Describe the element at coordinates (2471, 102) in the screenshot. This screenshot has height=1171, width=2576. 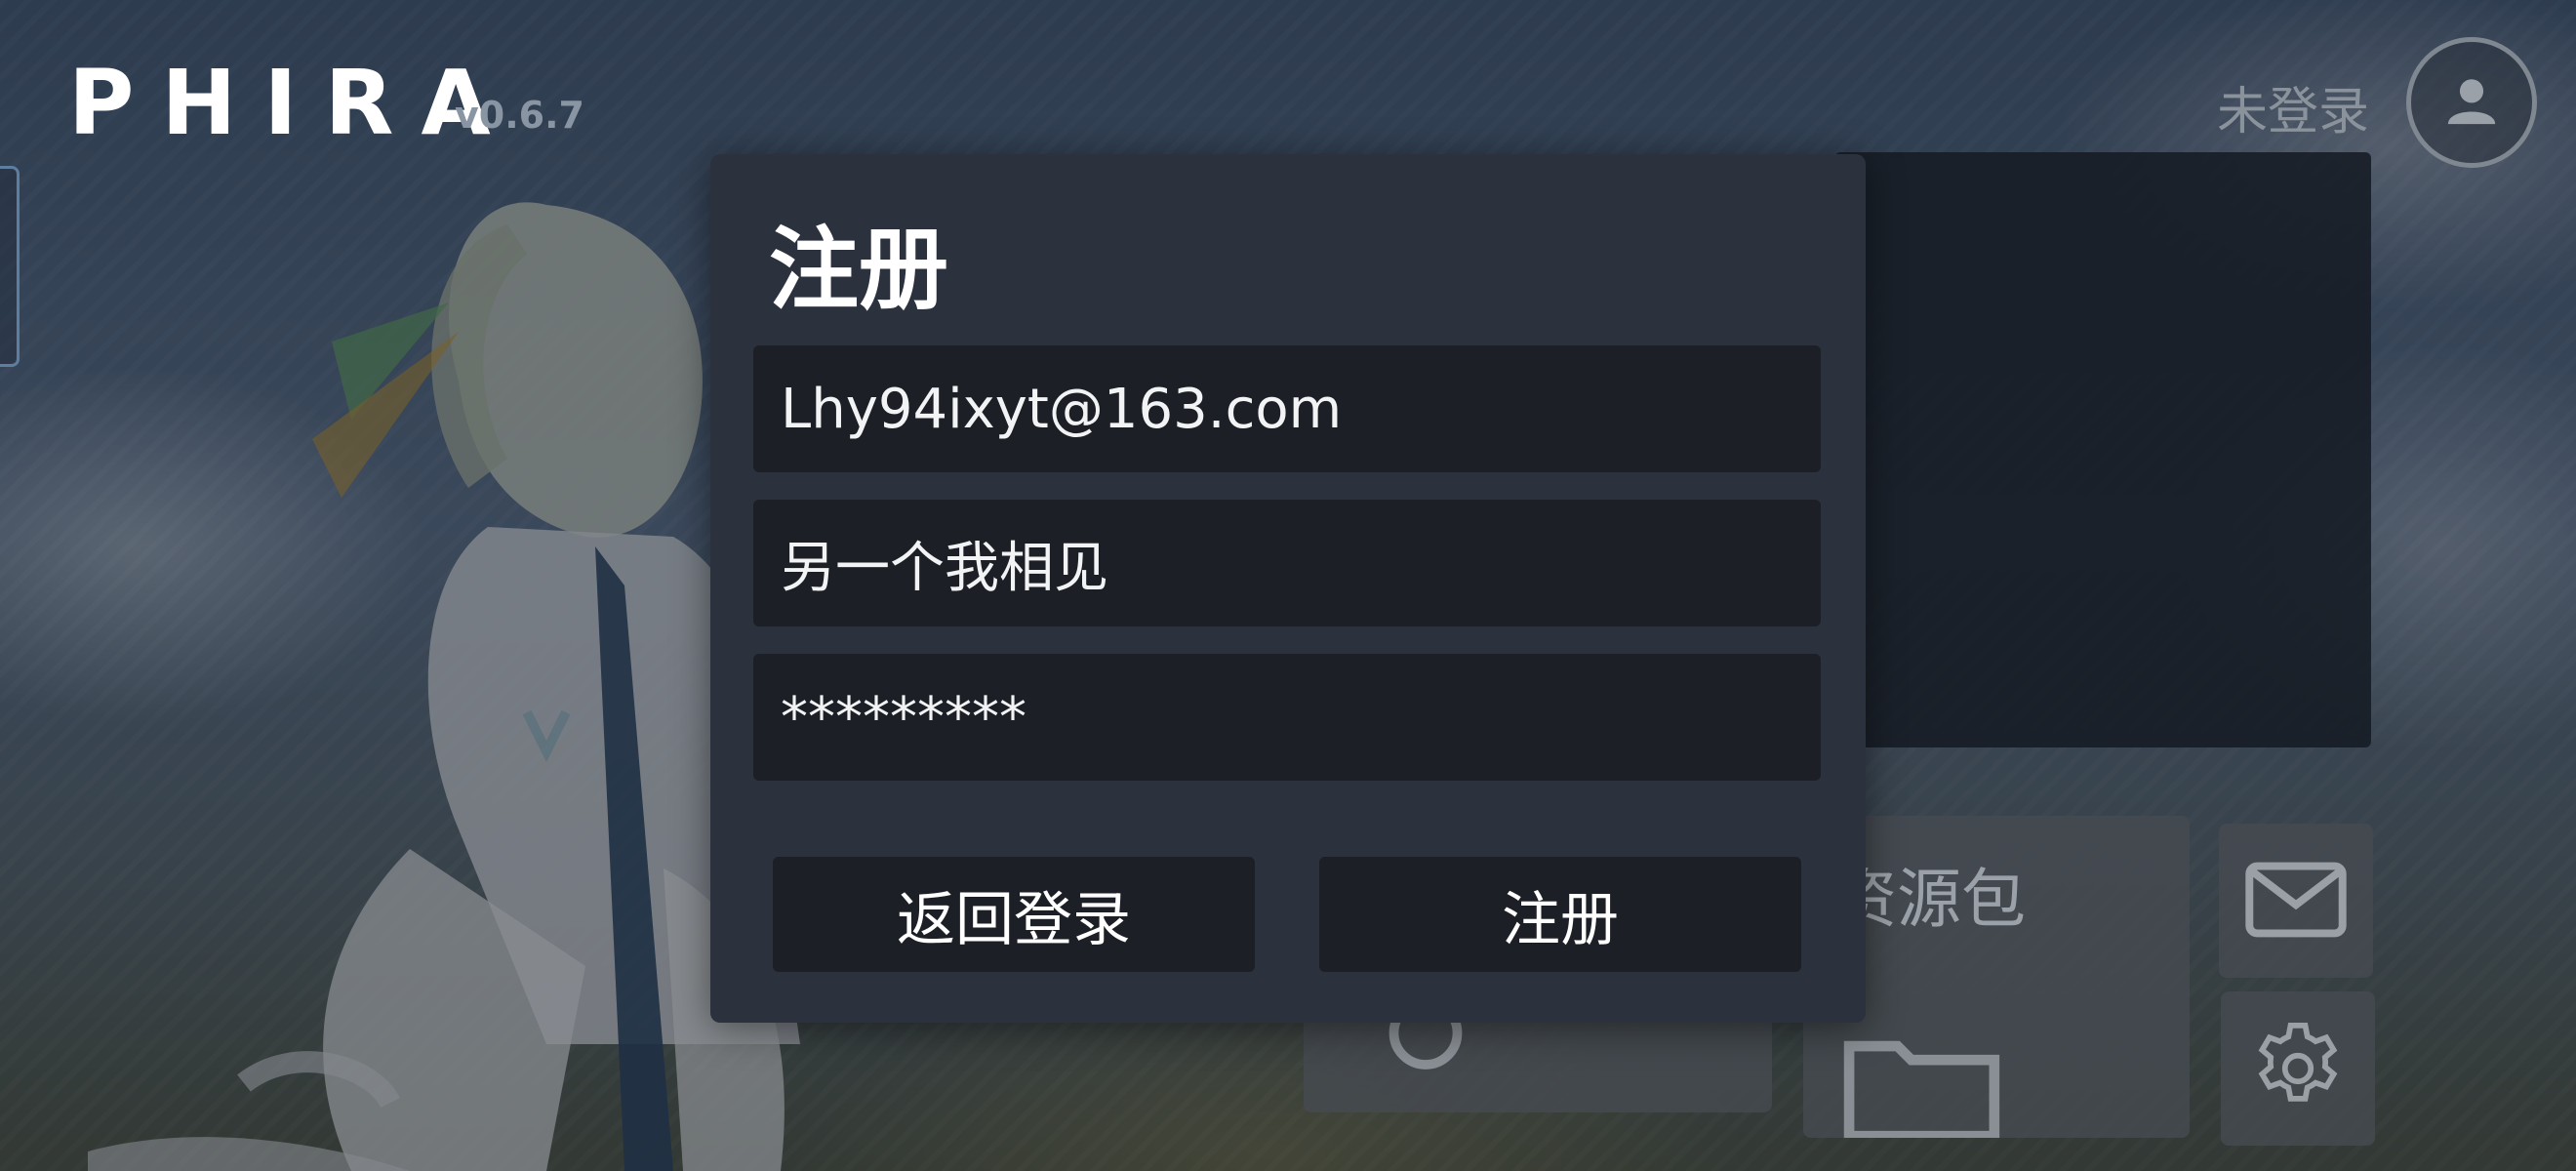
I see `user-icon` at that location.